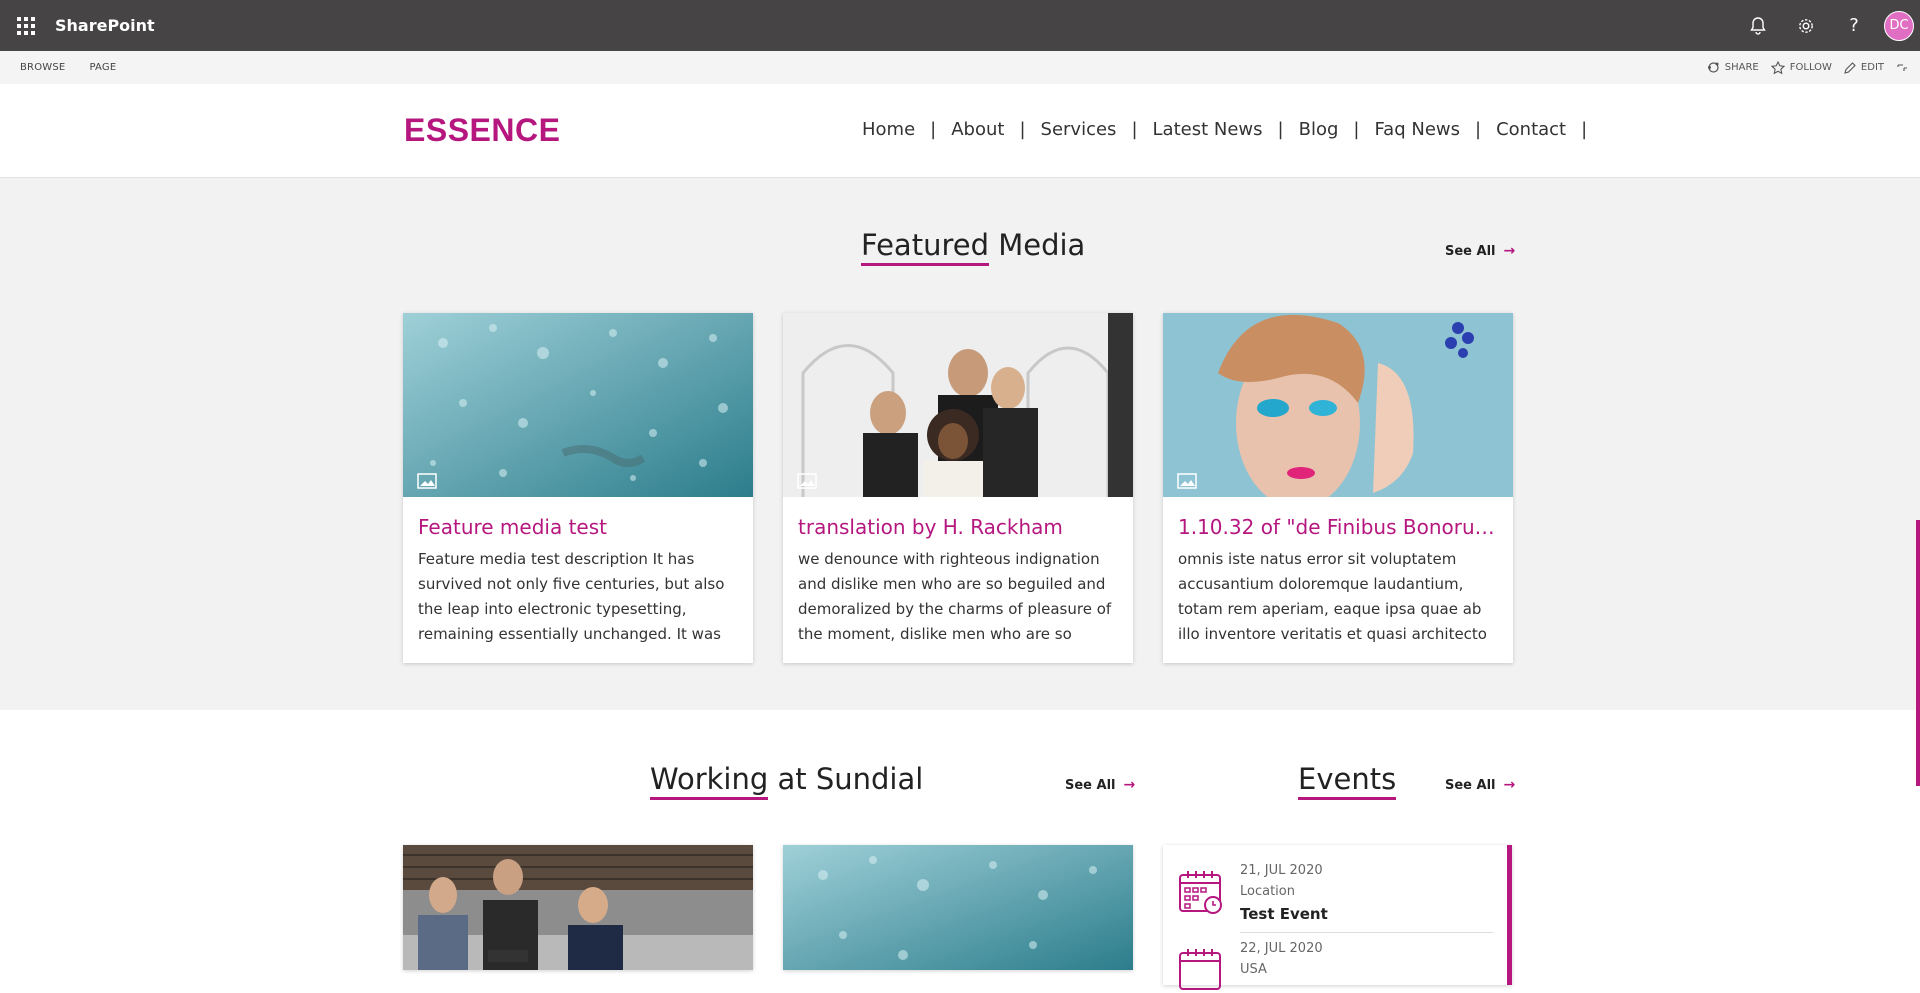  What do you see at coordinates (1281, 948) in the screenshot?
I see `event-date: 22, JUL 2020` at bounding box center [1281, 948].